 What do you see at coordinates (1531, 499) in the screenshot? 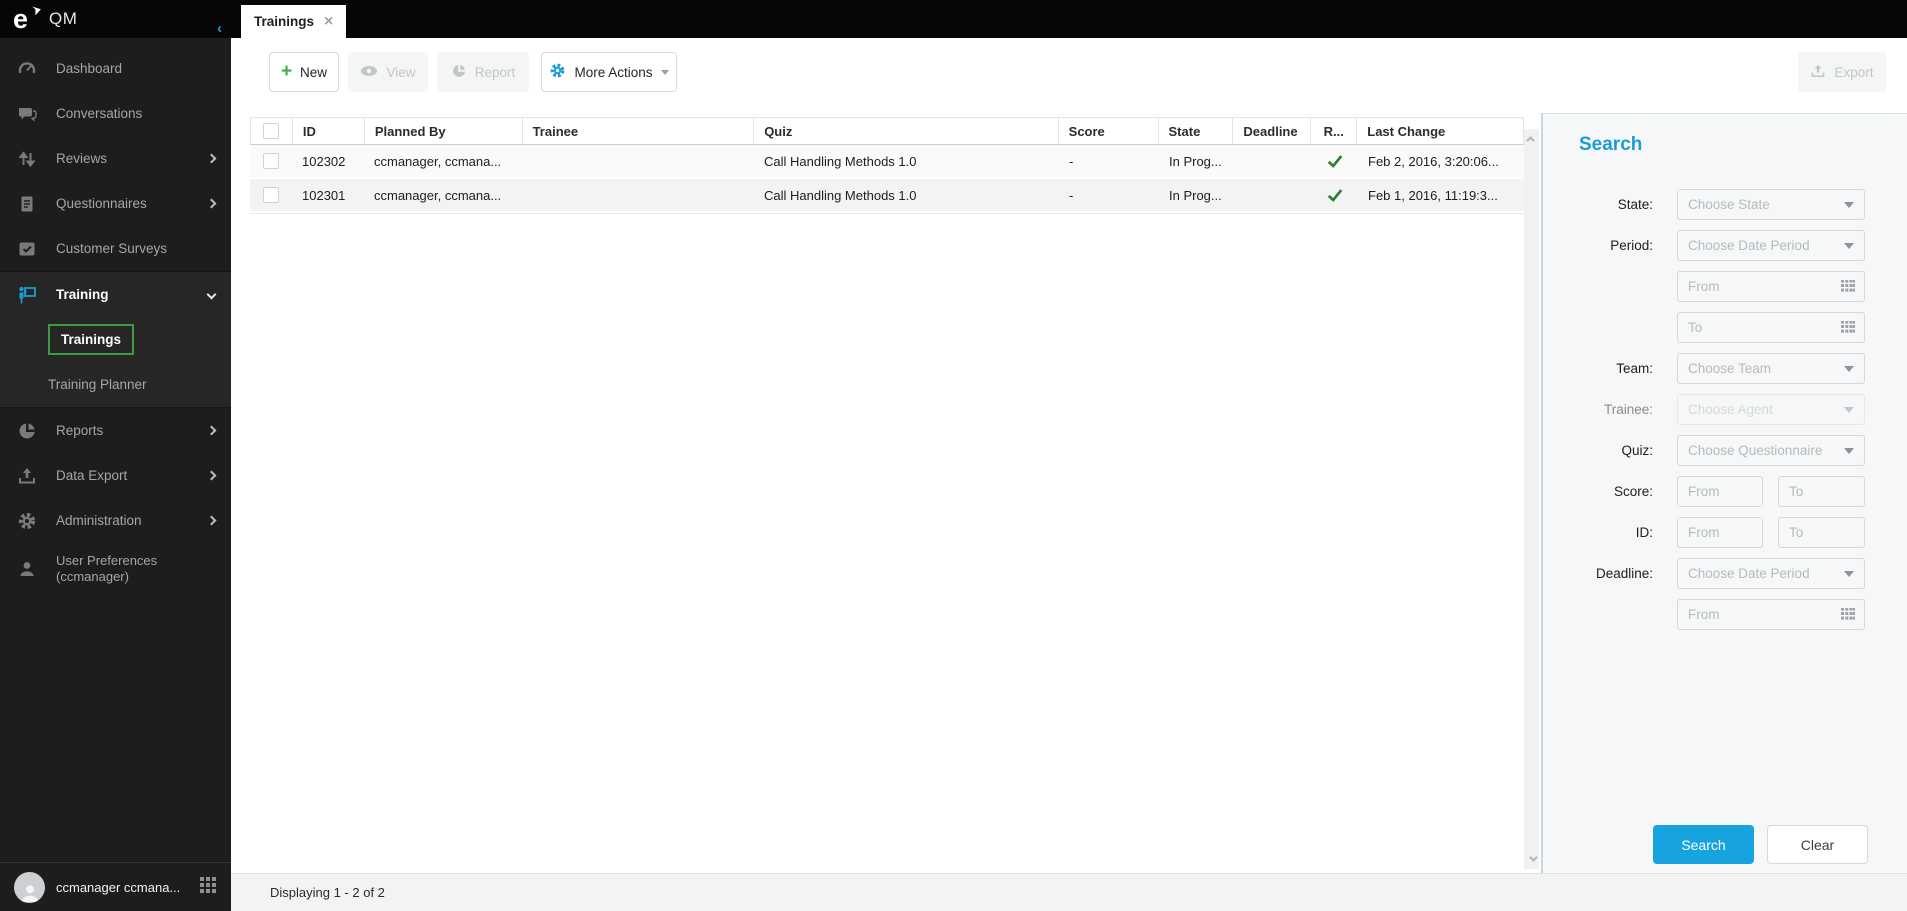
I see `table-vertical-scrollbar` at bounding box center [1531, 499].